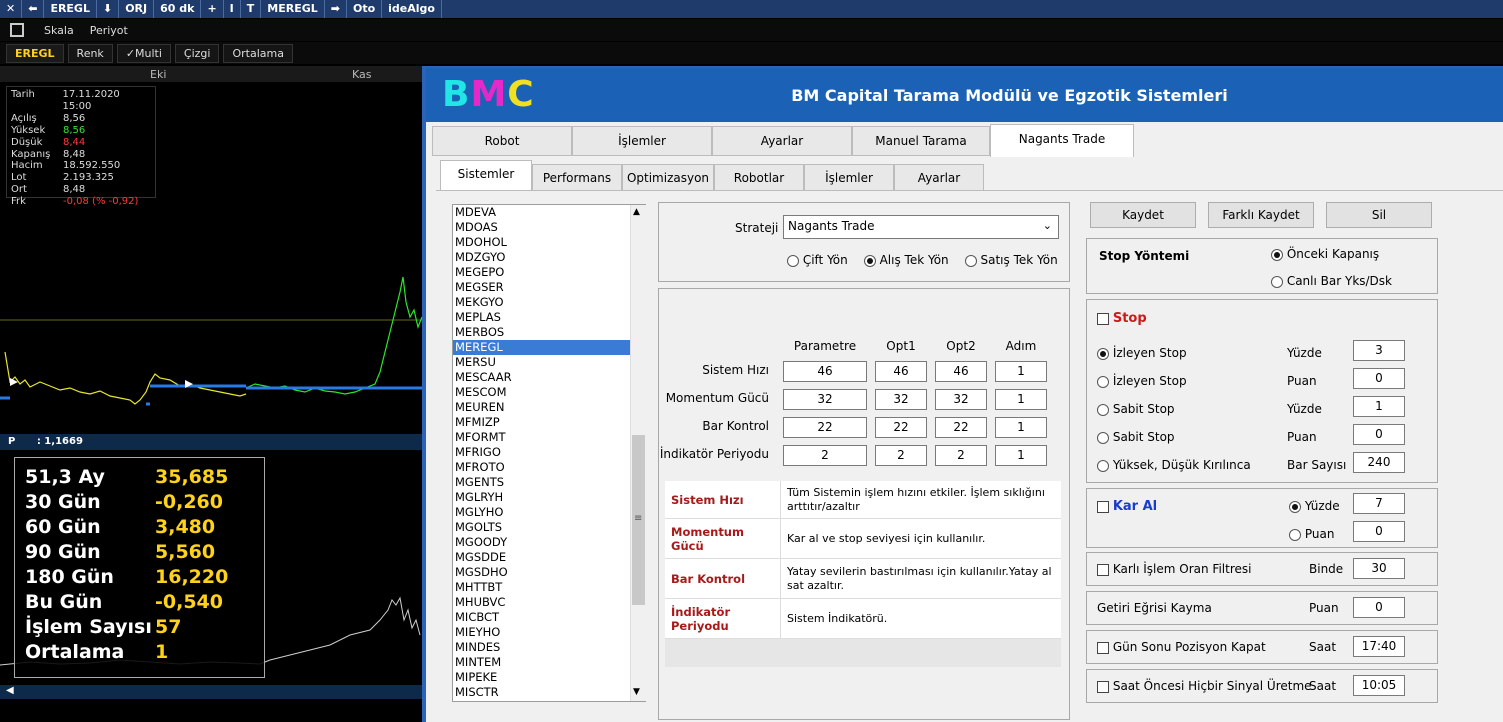  I want to click on stop-option: Yüksek, Düşük Kırılınca, so click(1174, 465).